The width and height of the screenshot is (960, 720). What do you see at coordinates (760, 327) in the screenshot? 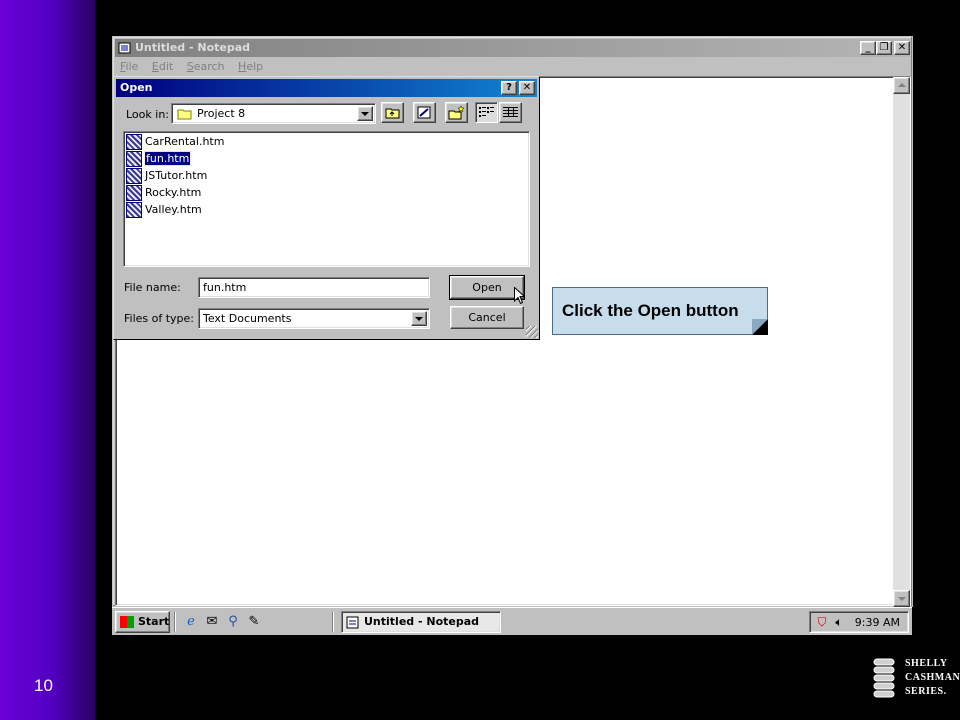
I see `callout-fold` at bounding box center [760, 327].